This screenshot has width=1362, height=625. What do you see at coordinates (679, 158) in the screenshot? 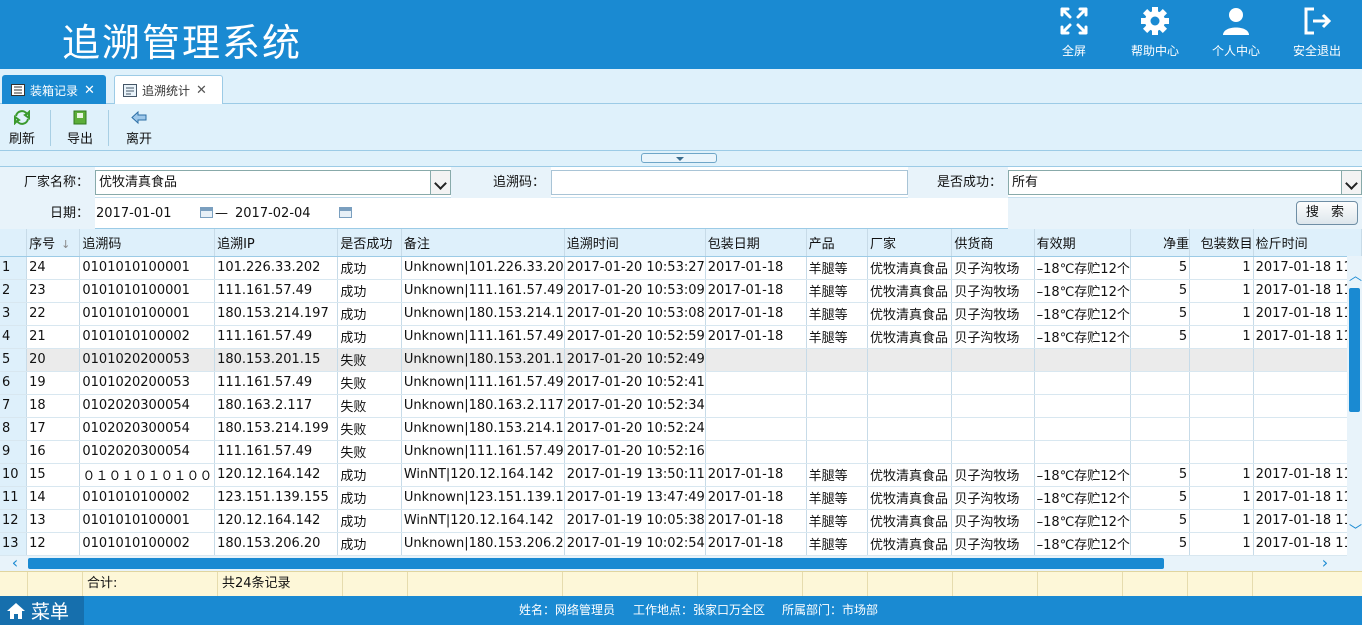
I see `collapse-panel-handle` at bounding box center [679, 158].